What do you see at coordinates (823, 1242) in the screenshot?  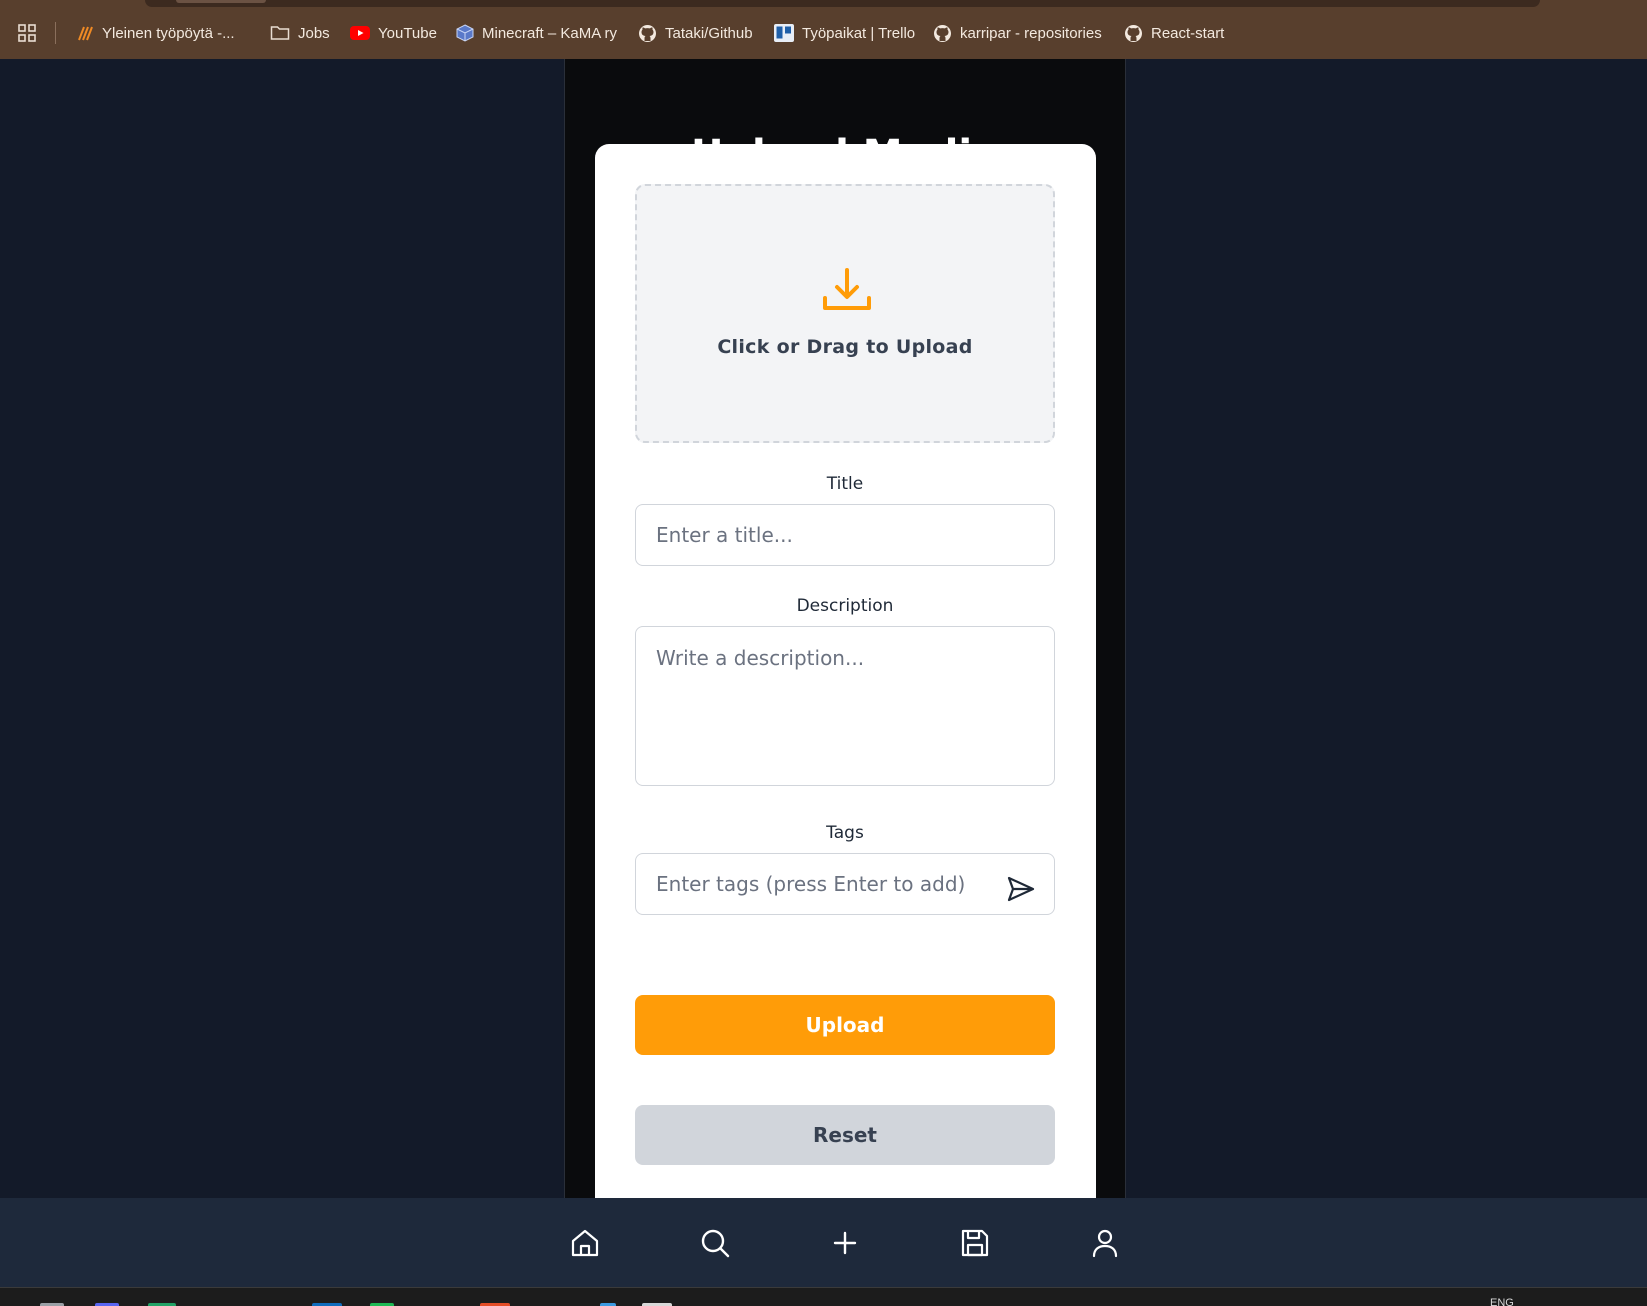 I see `bottom-nav` at bounding box center [823, 1242].